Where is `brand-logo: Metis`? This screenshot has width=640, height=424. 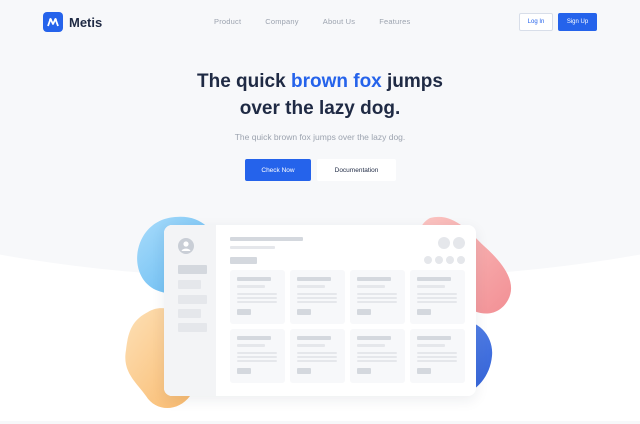 brand-logo: Metis is located at coordinates (72, 22).